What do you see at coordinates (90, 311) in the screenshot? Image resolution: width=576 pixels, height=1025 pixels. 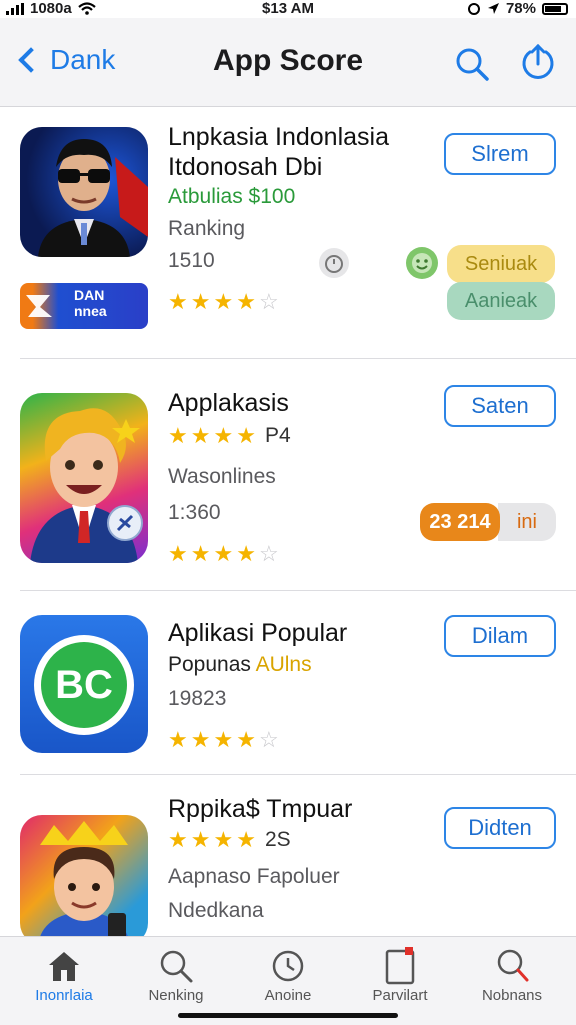 I see `banner-line-2: nnea` at bounding box center [90, 311].